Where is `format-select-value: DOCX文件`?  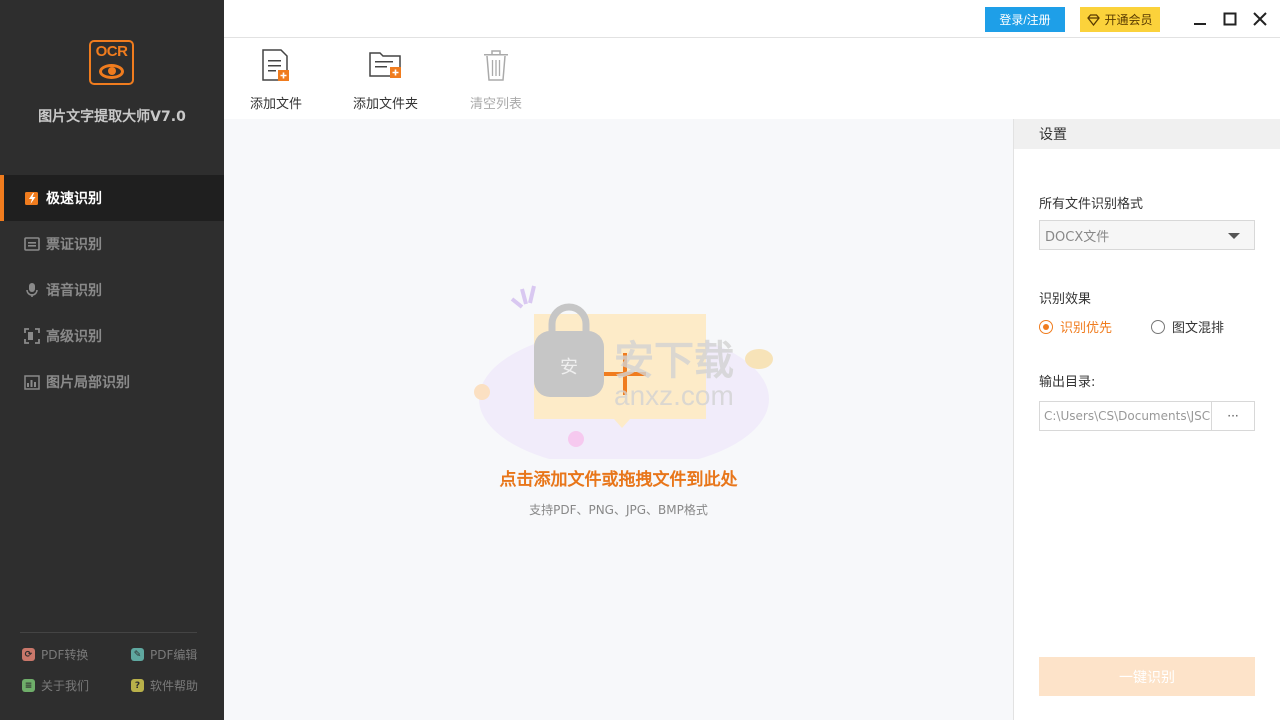
format-select-value: DOCX文件 is located at coordinates (1077, 237).